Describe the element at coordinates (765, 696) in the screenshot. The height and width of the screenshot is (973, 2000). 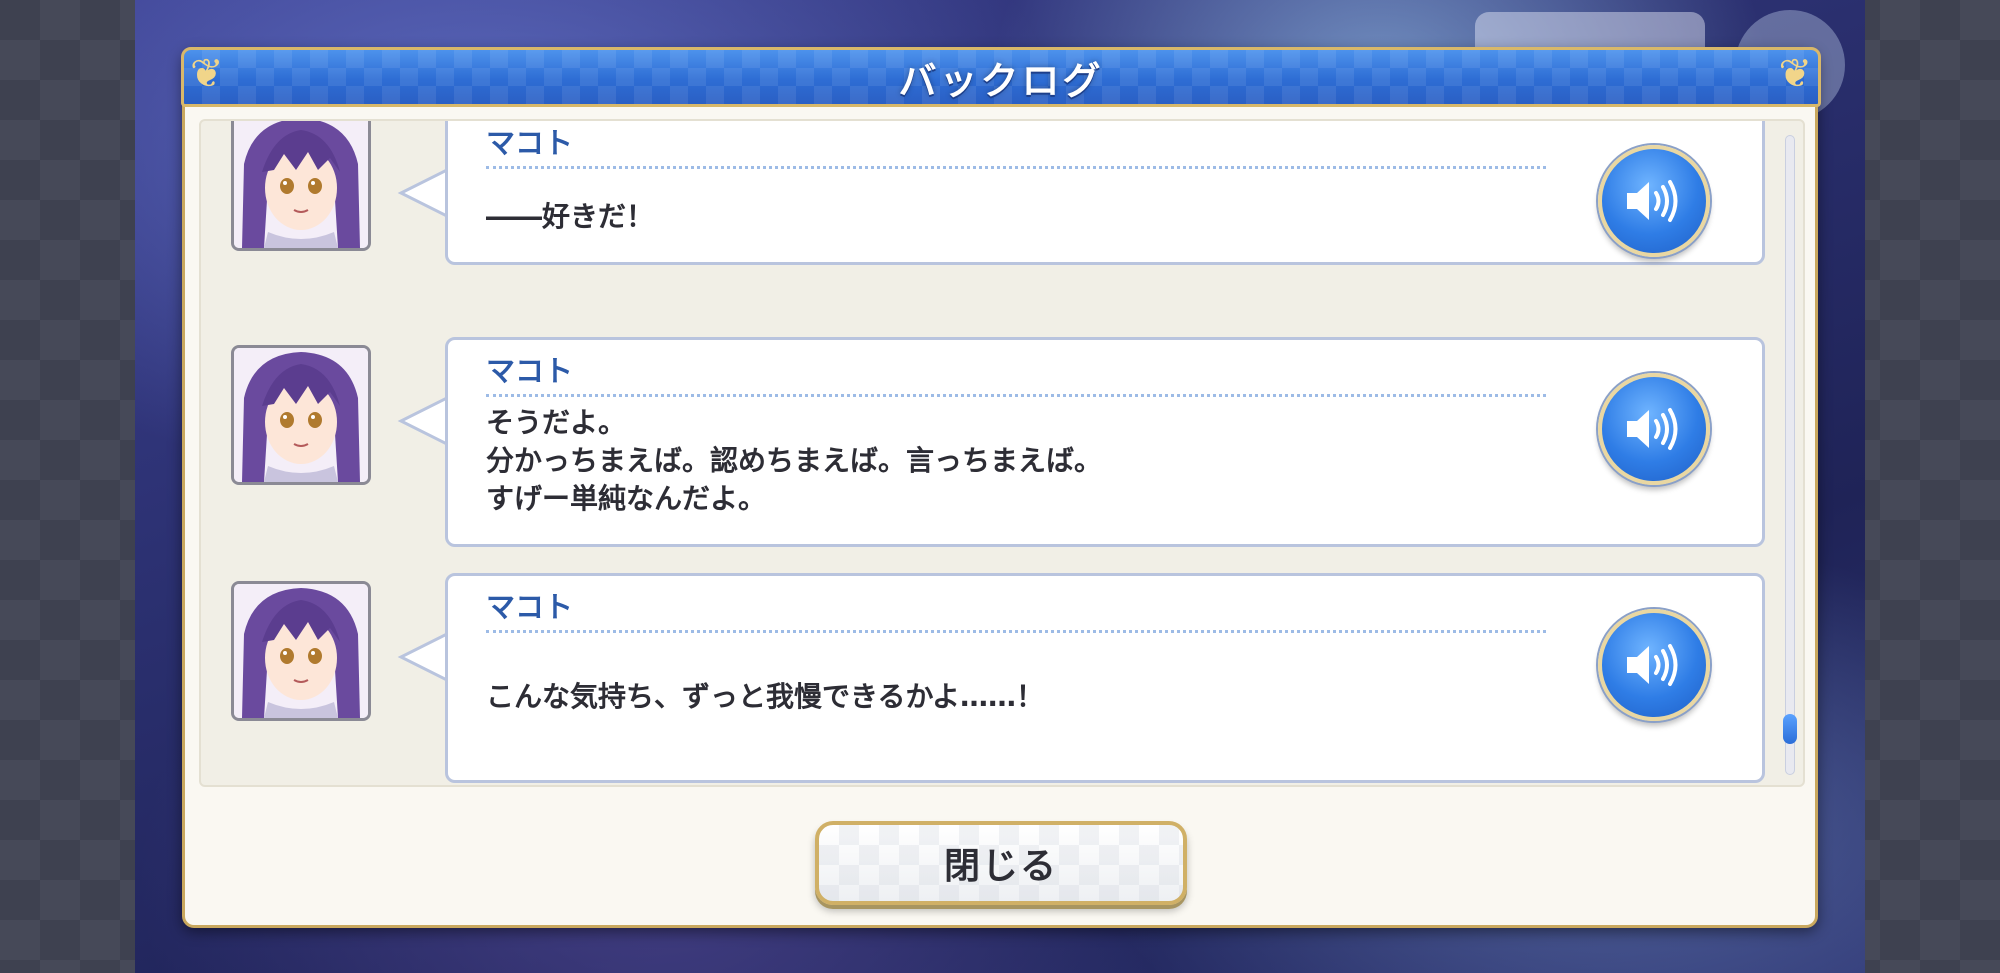
I see `dialogue-text: こんな気持ち、ずっと我慢できるかよ……！` at that location.